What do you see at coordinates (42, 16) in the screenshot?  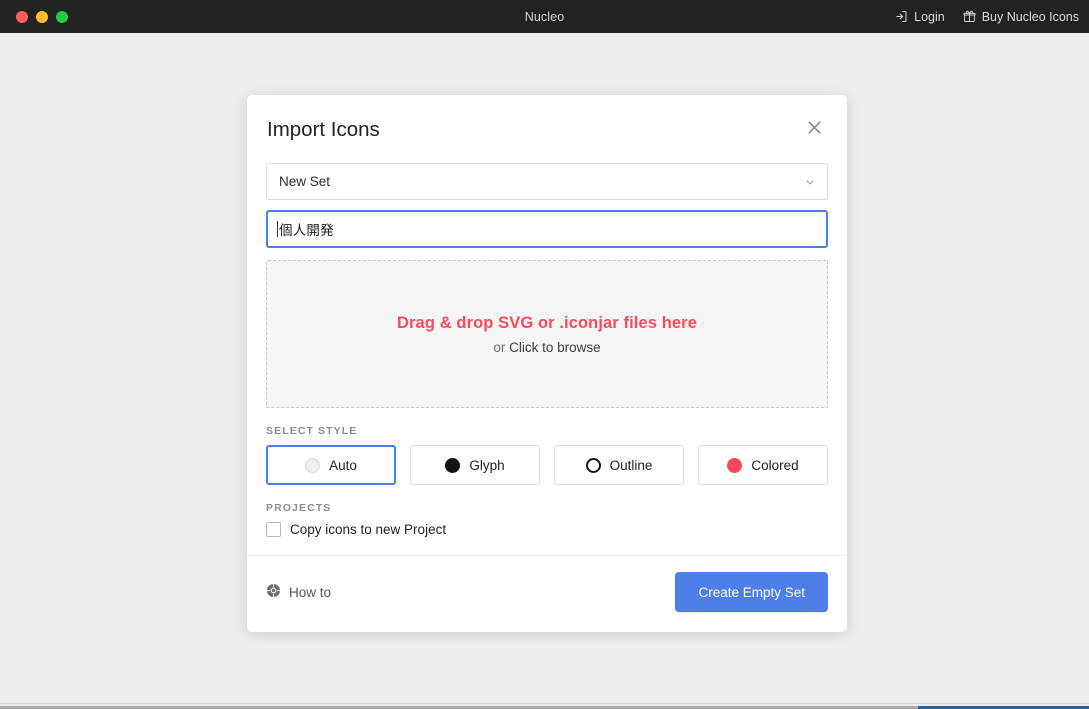 I see `window-minimize-button` at bounding box center [42, 16].